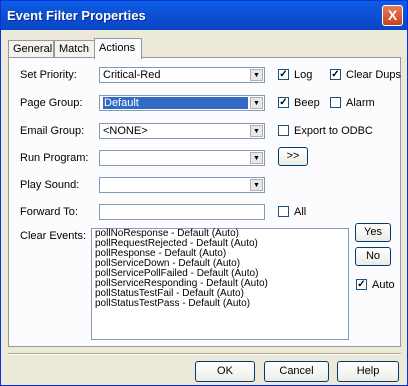  Describe the element at coordinates (296, 371) in the screenshot. I see `cancel-button: Cancel` at that location.